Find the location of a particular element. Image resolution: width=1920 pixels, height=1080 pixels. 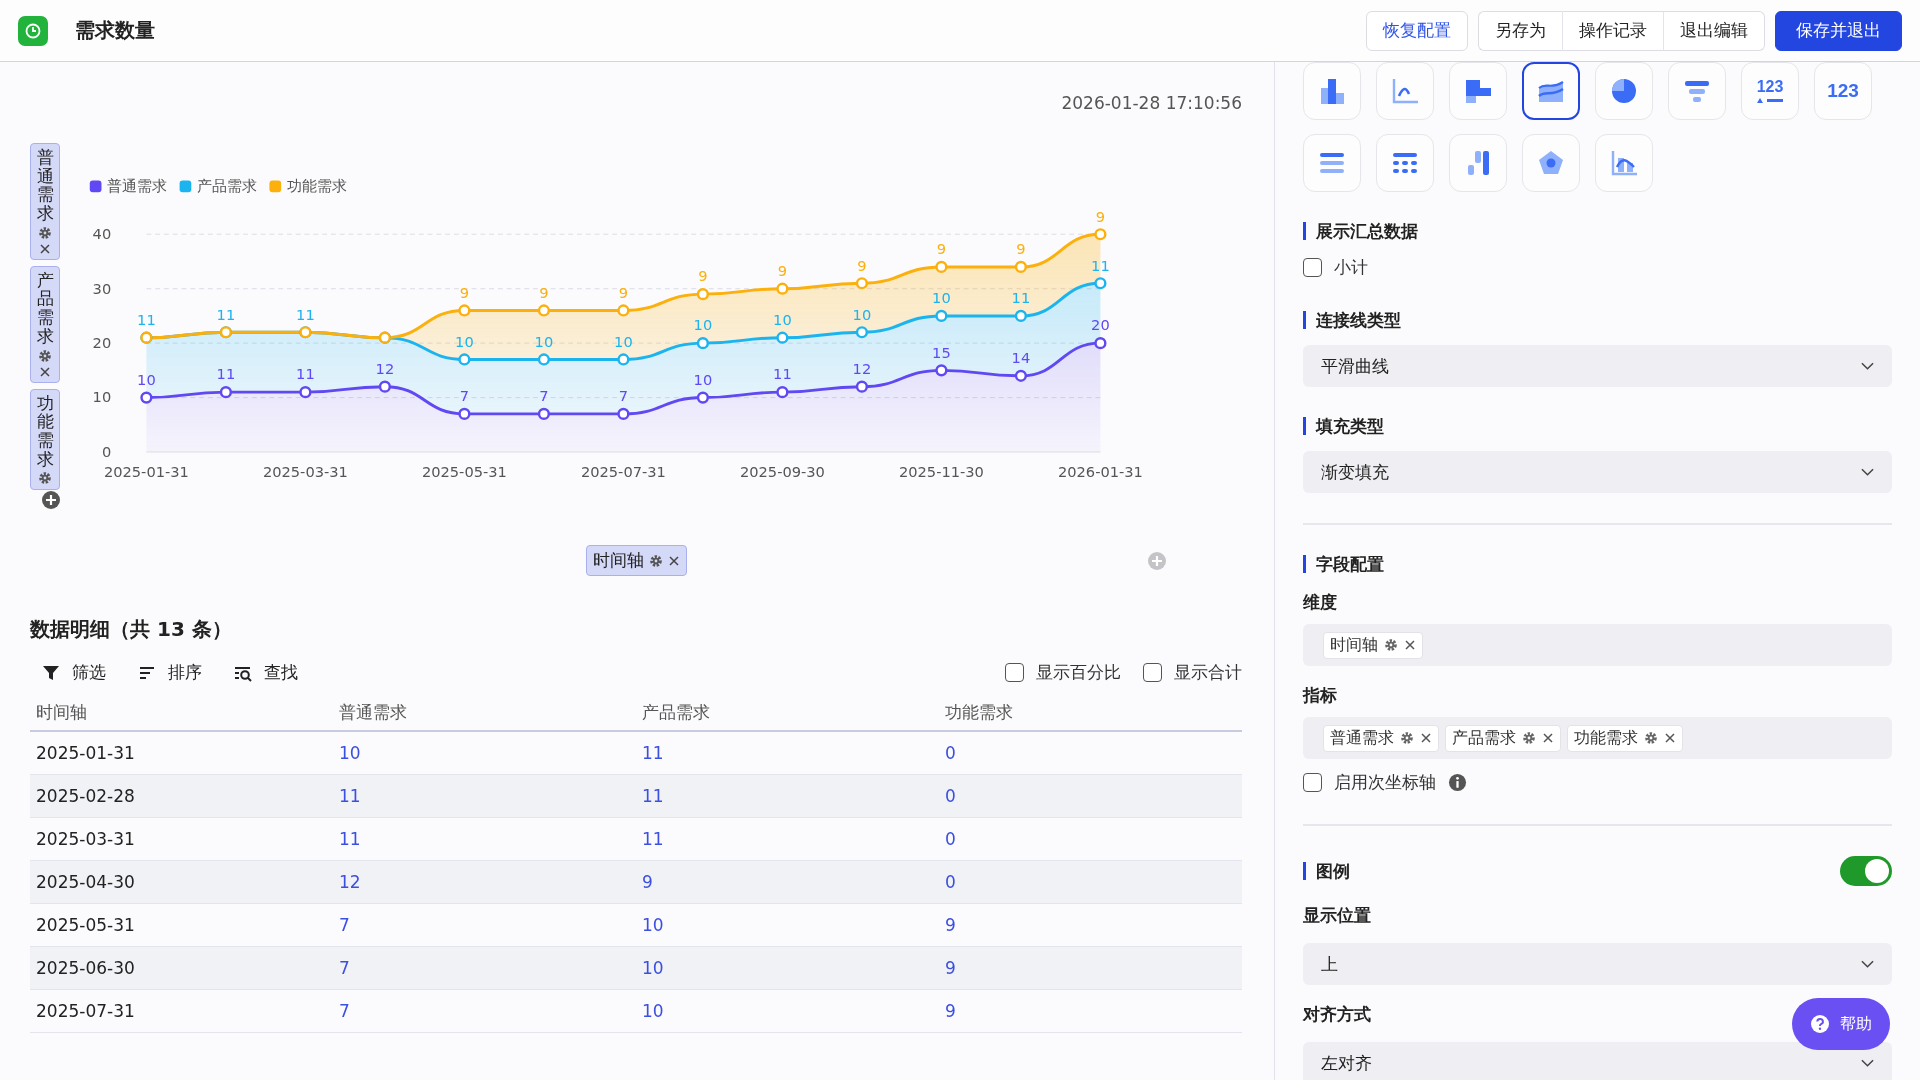

table-cell-text: 2025-01-31 is located at coordinates (85, 753).